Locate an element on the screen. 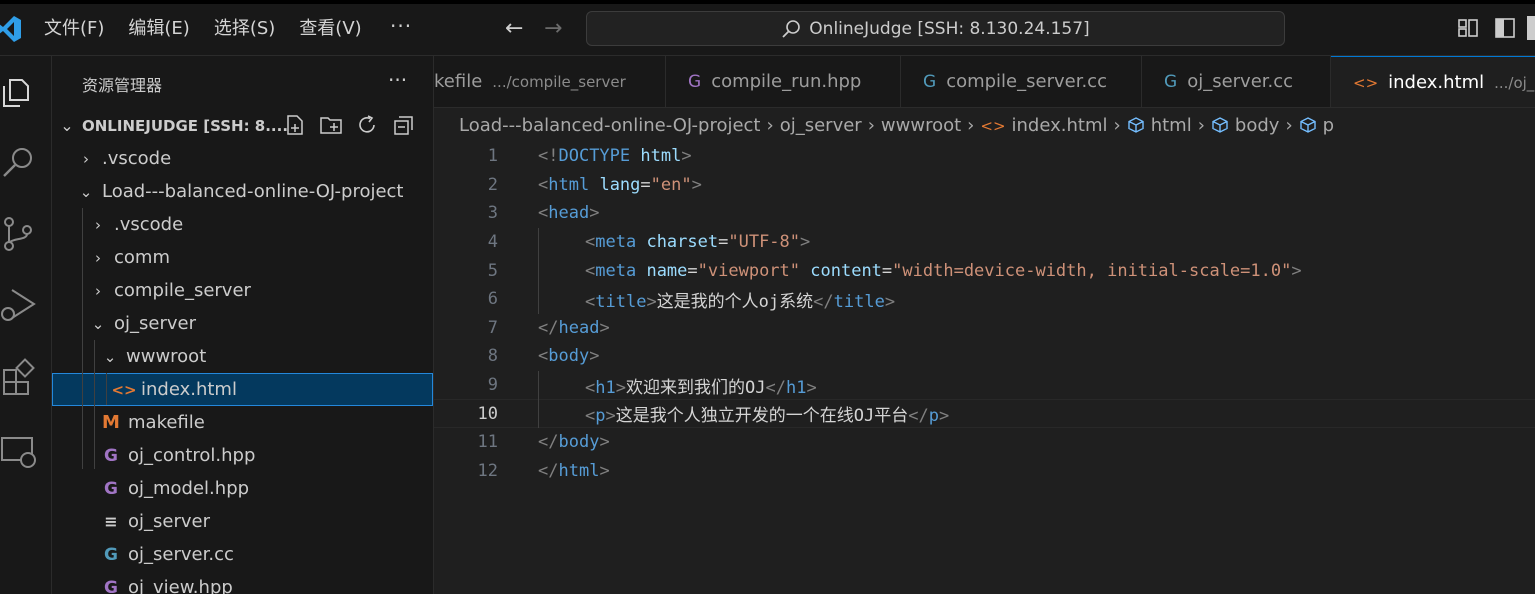 The image size is (1535, 594). explorer-more-icon: ··· is located at coordinates (397, 80).